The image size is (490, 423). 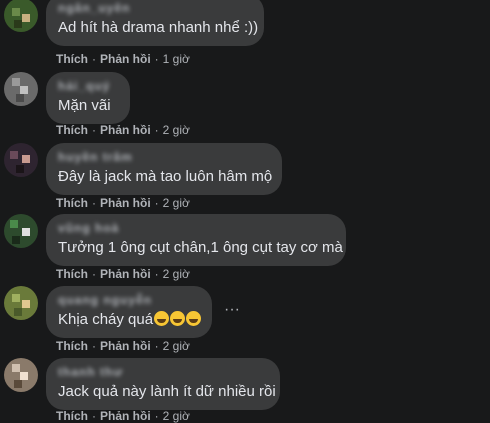 I want to click on comment-bubble: quang nguyễn Khịa cháy quá, so click(x=129, y=312).